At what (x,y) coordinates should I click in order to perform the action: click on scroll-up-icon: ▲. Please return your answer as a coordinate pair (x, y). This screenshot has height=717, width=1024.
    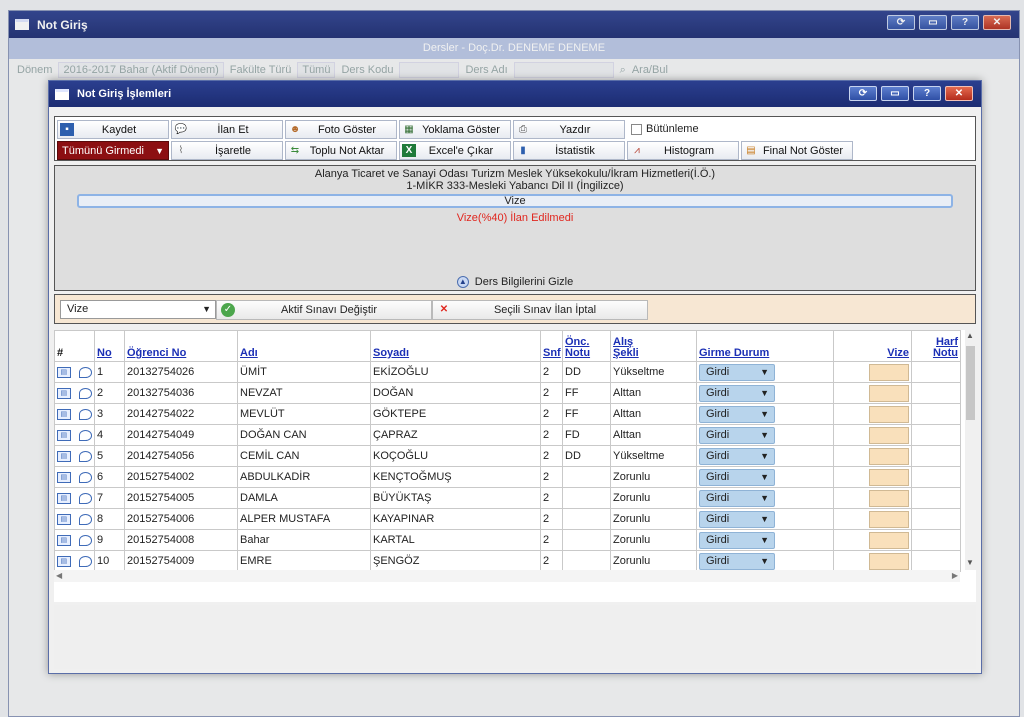
    Looking at the image, I should click on (970, 335).